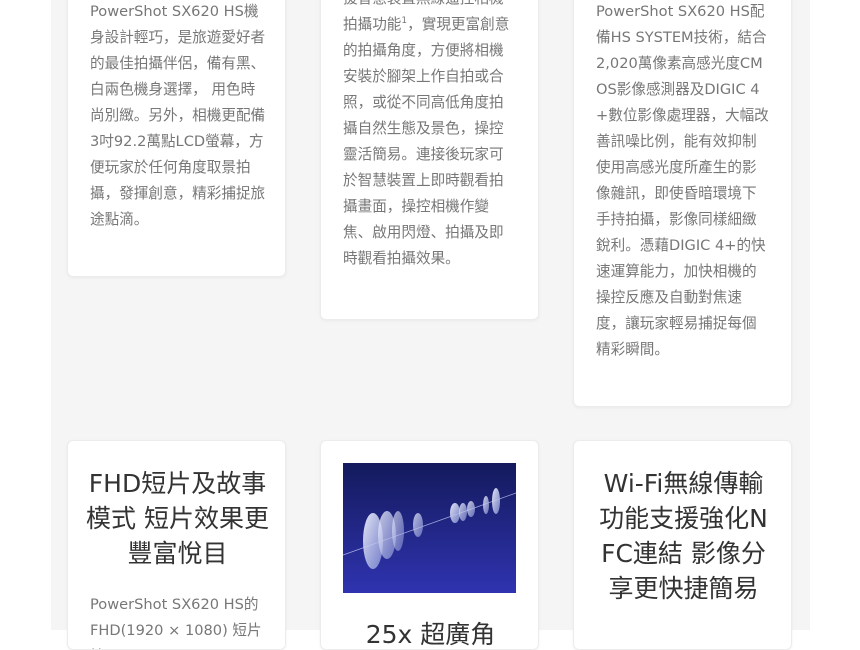 This screenshot has height=650, width=860. I want to click on feature-card-wifi: Wi-Fi無線傳輸功能支援強化NFC連結 影像分享更快捷簡易, so click(682, 545).